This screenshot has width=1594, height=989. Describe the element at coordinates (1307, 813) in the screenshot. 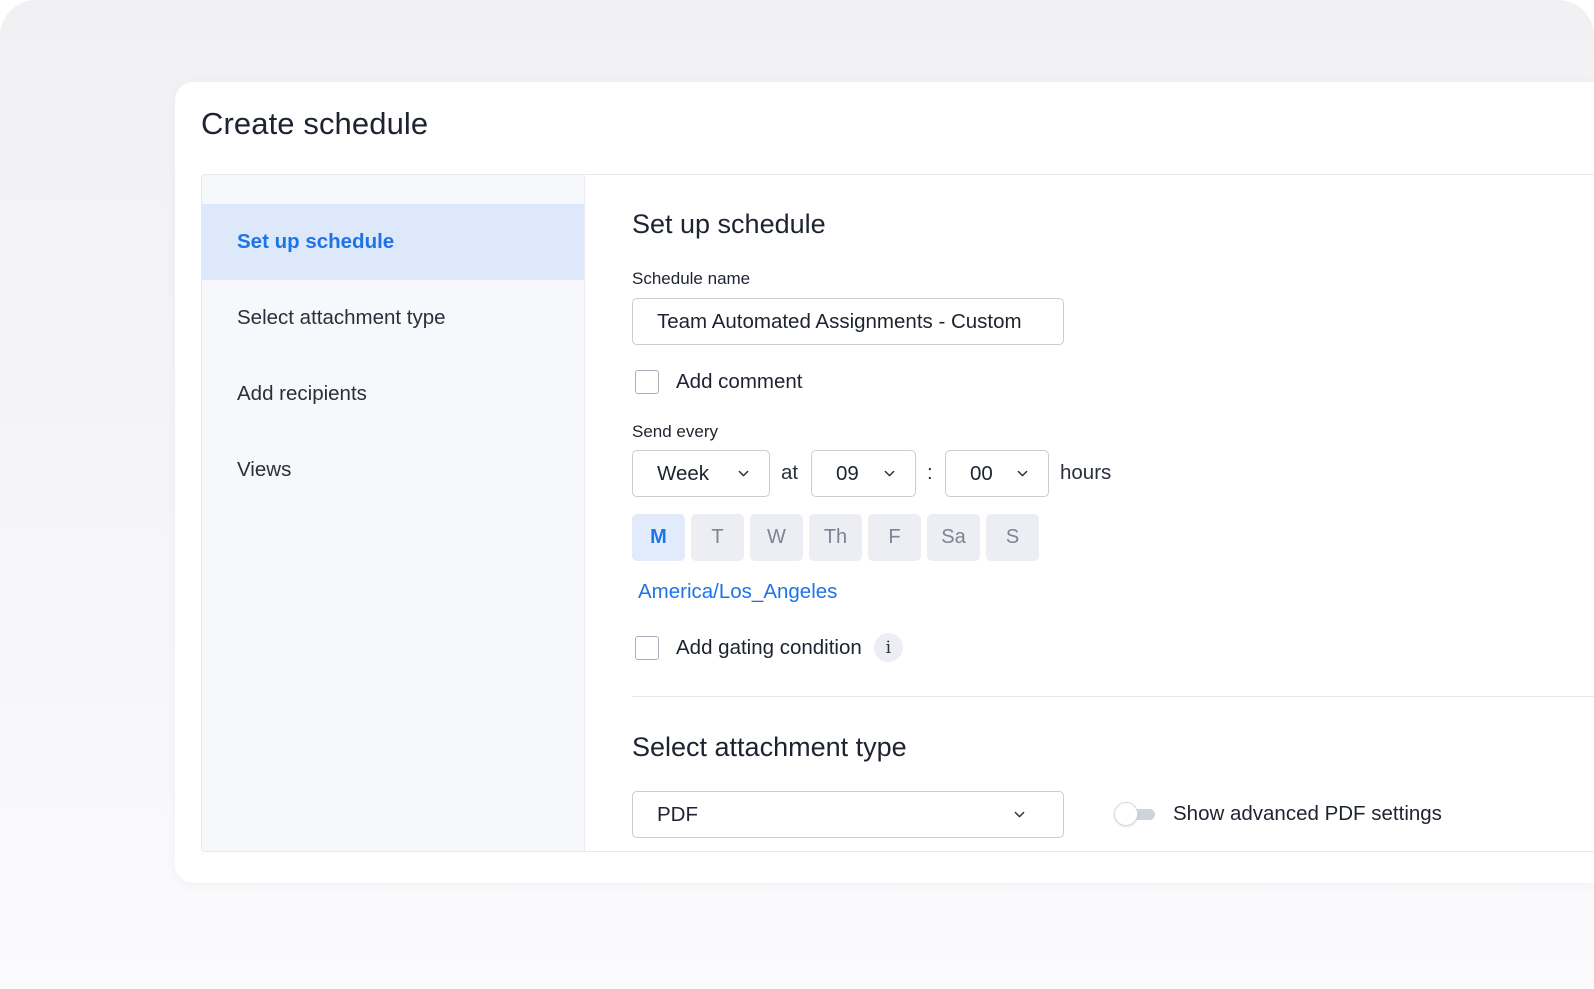

I see `advanced-pdf-settings-label: Show advanced PDF settings` at that location.